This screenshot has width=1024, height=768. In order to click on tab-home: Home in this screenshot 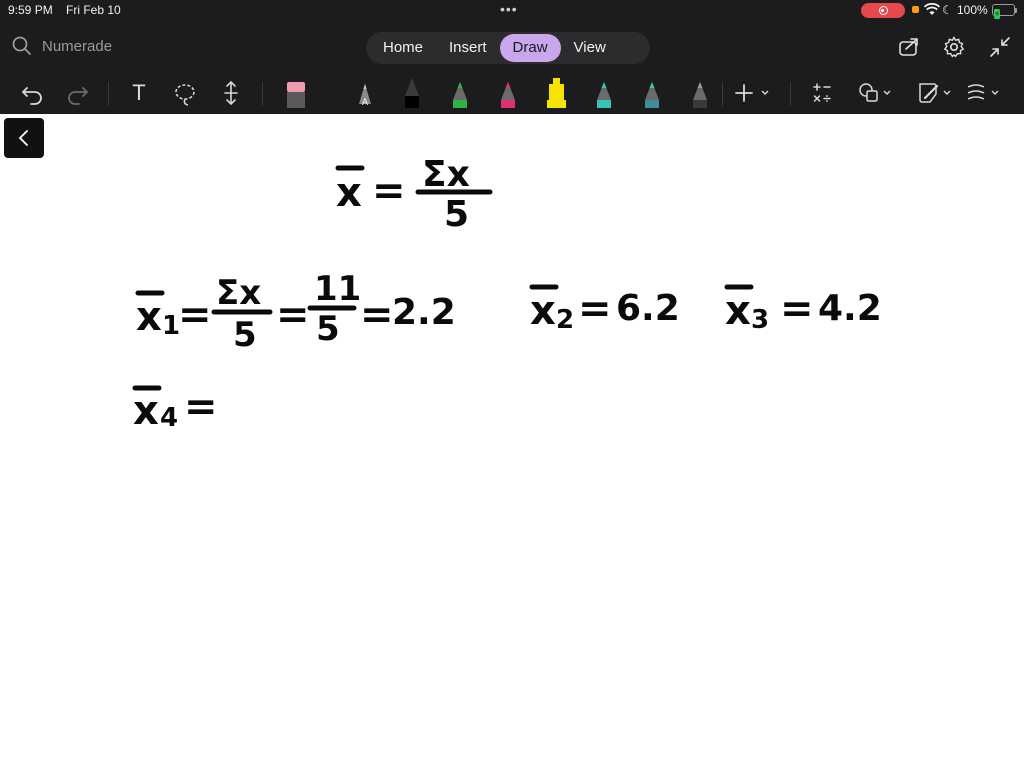, I will do `click(403, 48)`.